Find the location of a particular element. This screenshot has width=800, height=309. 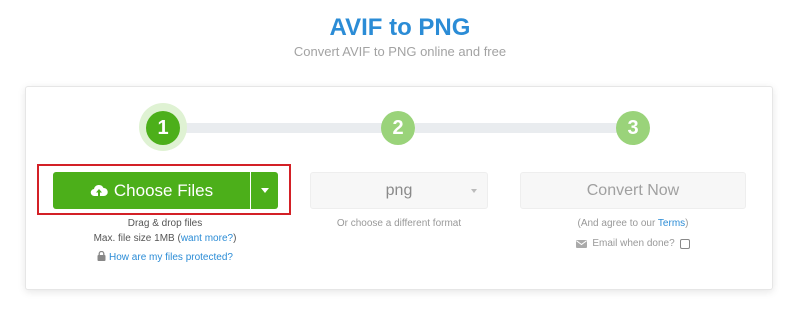

chevron-down-icon is located at coordinates (264, 190).